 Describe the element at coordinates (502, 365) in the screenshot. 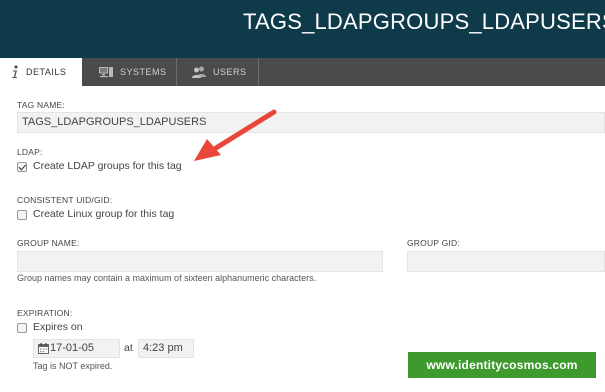

I see `watermark-banner: www.identitycosmos.com` at that location.